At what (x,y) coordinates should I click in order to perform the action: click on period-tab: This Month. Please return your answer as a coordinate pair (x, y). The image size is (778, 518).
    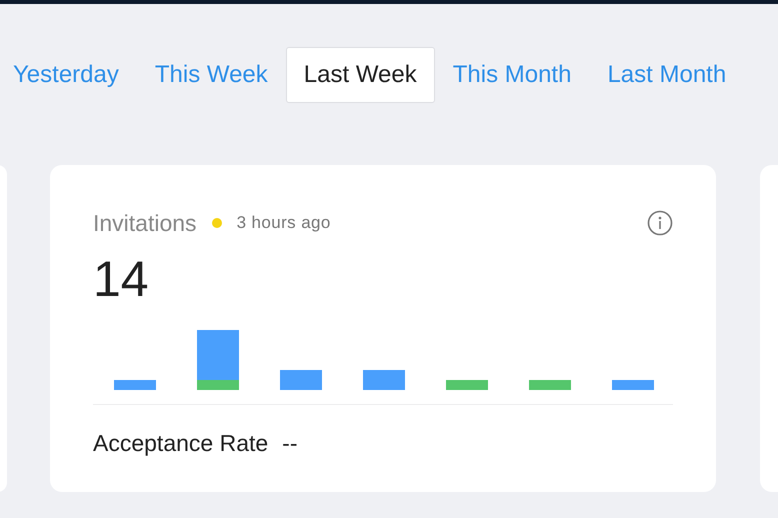
    Looking at the image, I should click on (512, 75).